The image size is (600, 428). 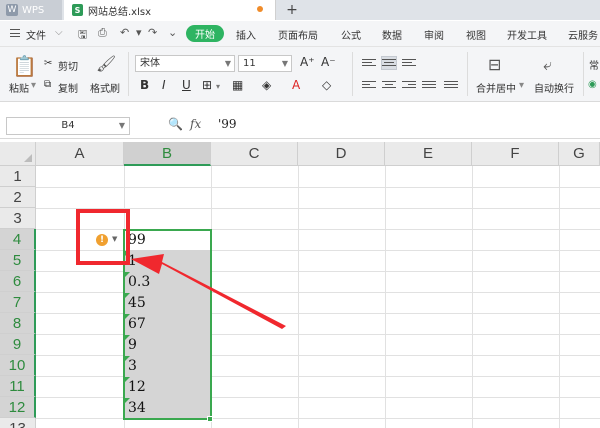 What do you see at coordinates (292, 10) in the screenshot?
I see `new-tab-button: +` at bounding box center [292, 10].